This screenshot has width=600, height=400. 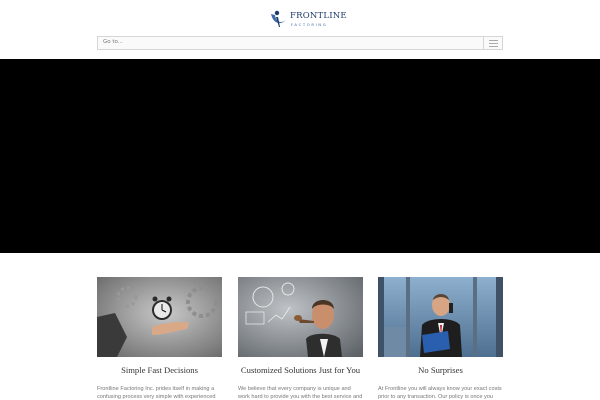 I want to click on logo-tagline: FACTORING, so click(x=309, y=24).